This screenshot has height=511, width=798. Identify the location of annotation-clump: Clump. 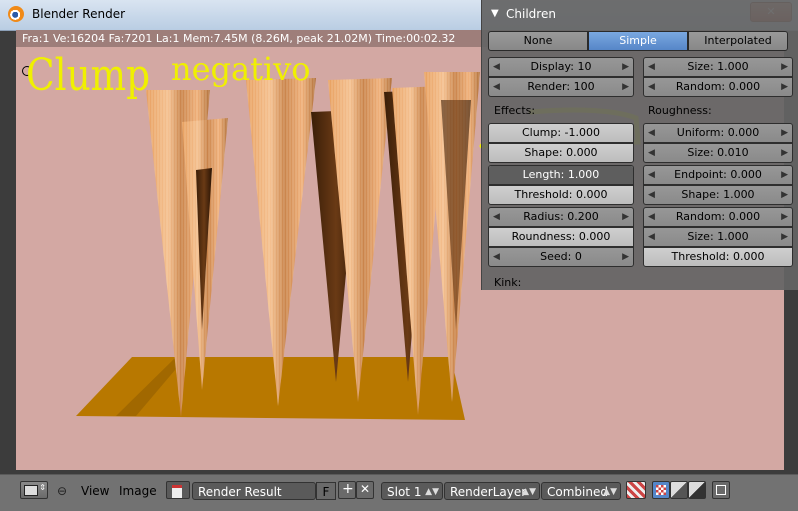
(88, 75).